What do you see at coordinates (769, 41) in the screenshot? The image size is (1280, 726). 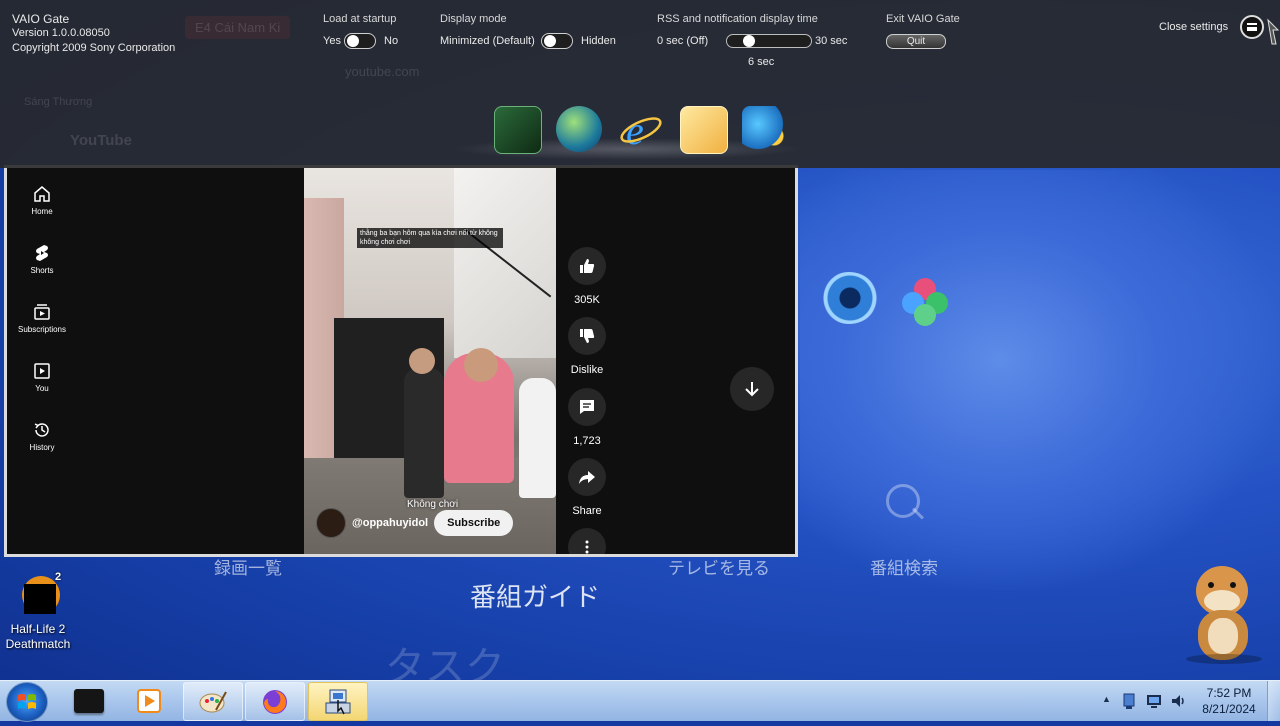 I see `rss-display-time-slider` at bounding box center [769, 41].